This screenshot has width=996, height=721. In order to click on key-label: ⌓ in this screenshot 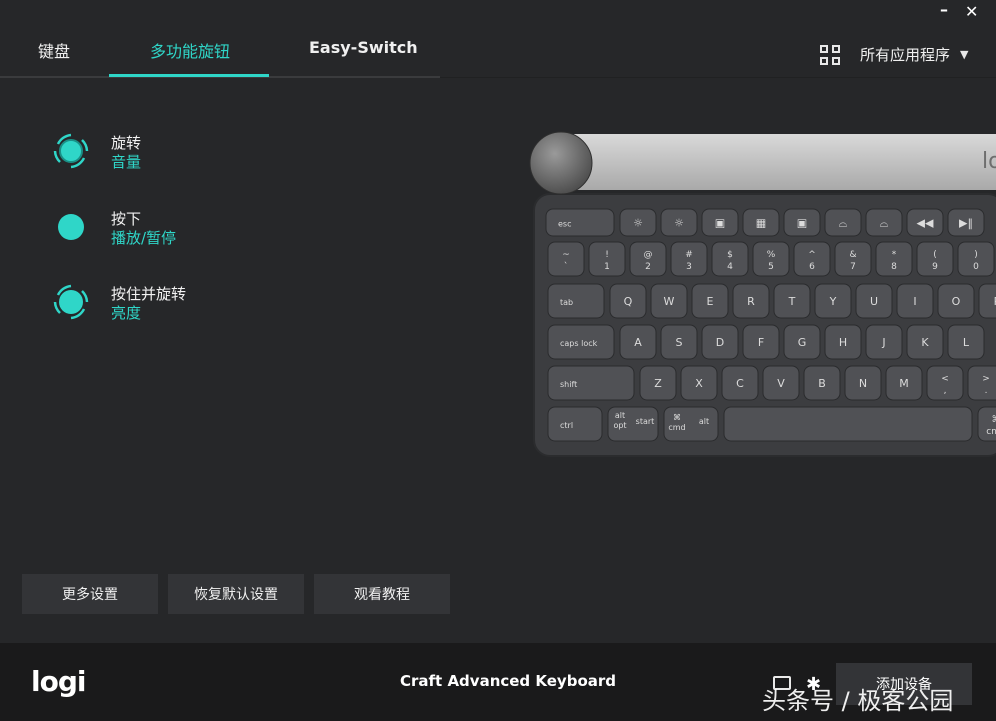, I will do `click(884, 223)`.